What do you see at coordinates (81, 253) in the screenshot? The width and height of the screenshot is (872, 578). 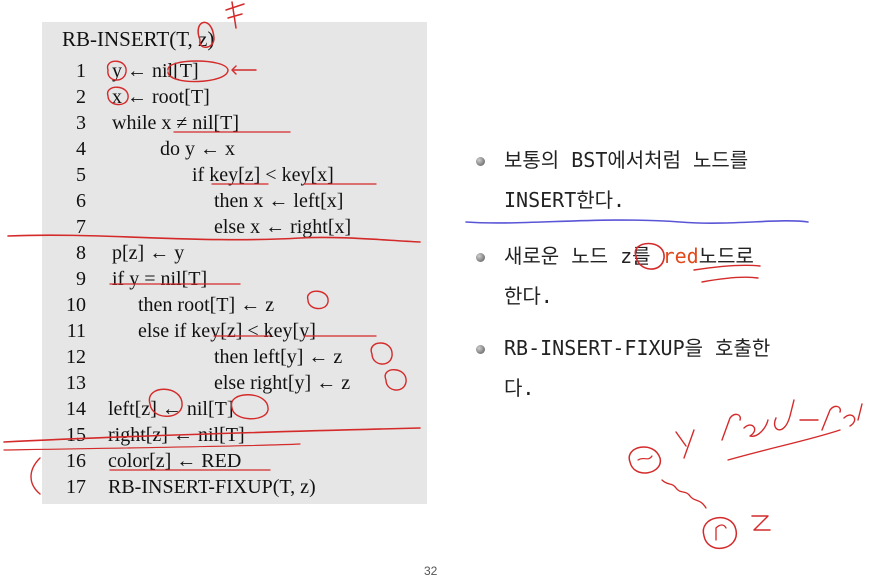 I see `line-number: 8` at bounding box center [81, 253].